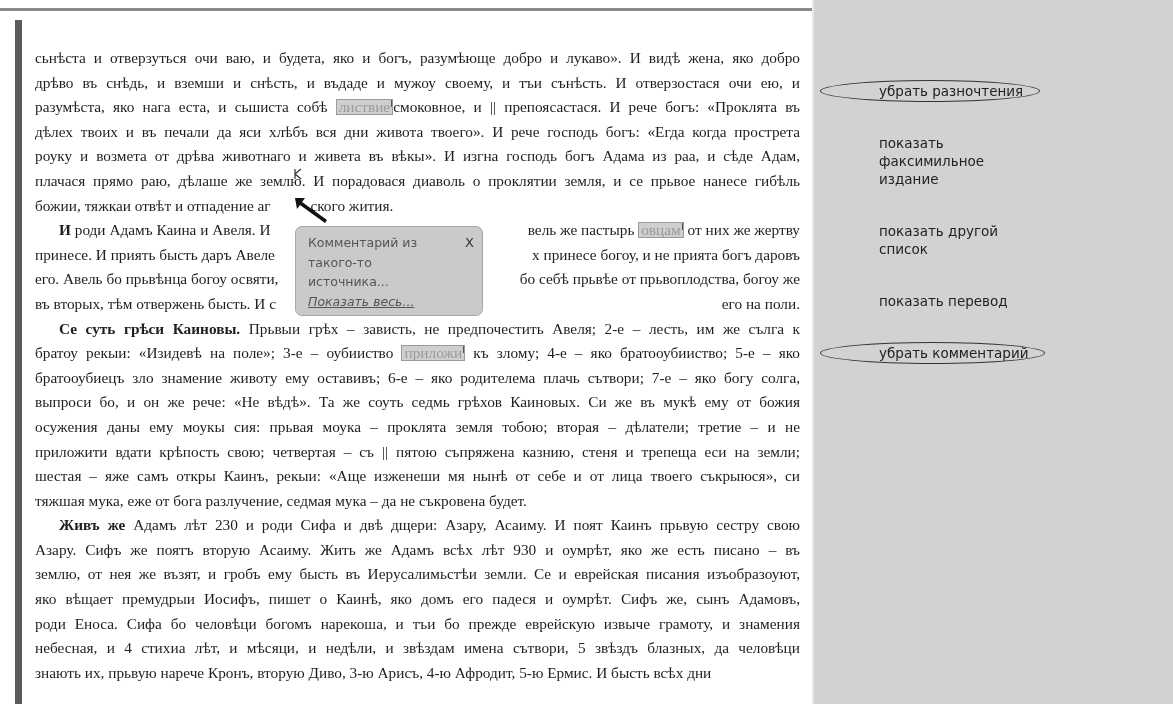 Image resolution: width=1173 pixels, height=704 pixels. Describe the element at coordinates (417, 599) in the screenshot. I see `text-line: яко вѣщает премудрыи Иосифъ, пишет о Каинѣ, яко домъ его падеся и оумрѣт. Сифъ же, сынъ Адамовъ,` at that location.